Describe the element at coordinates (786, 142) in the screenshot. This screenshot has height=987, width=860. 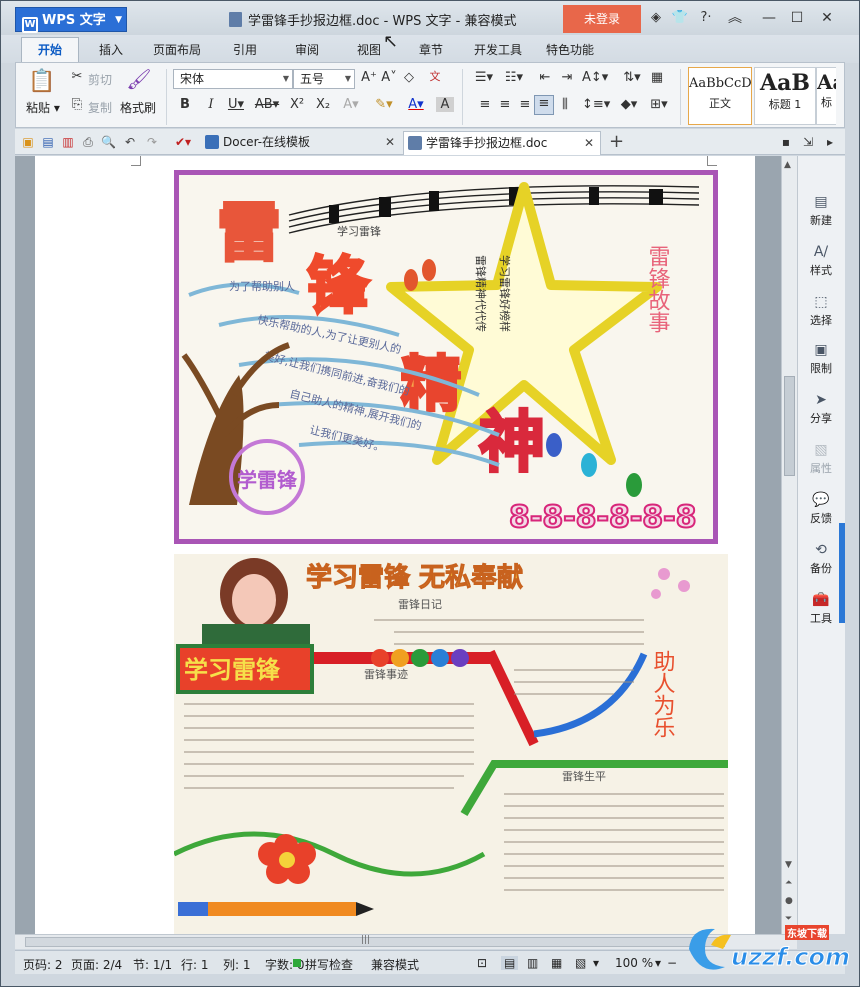
I see `list-icon: ▪` at that location.